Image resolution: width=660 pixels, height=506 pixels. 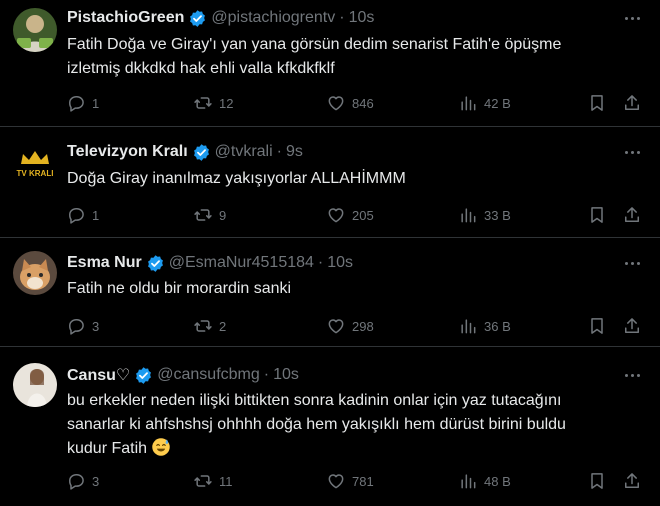 What do you see at coordinates (363, 326) in the screenshot?
I see `like-count: 298` at bounding box center [363, 326].